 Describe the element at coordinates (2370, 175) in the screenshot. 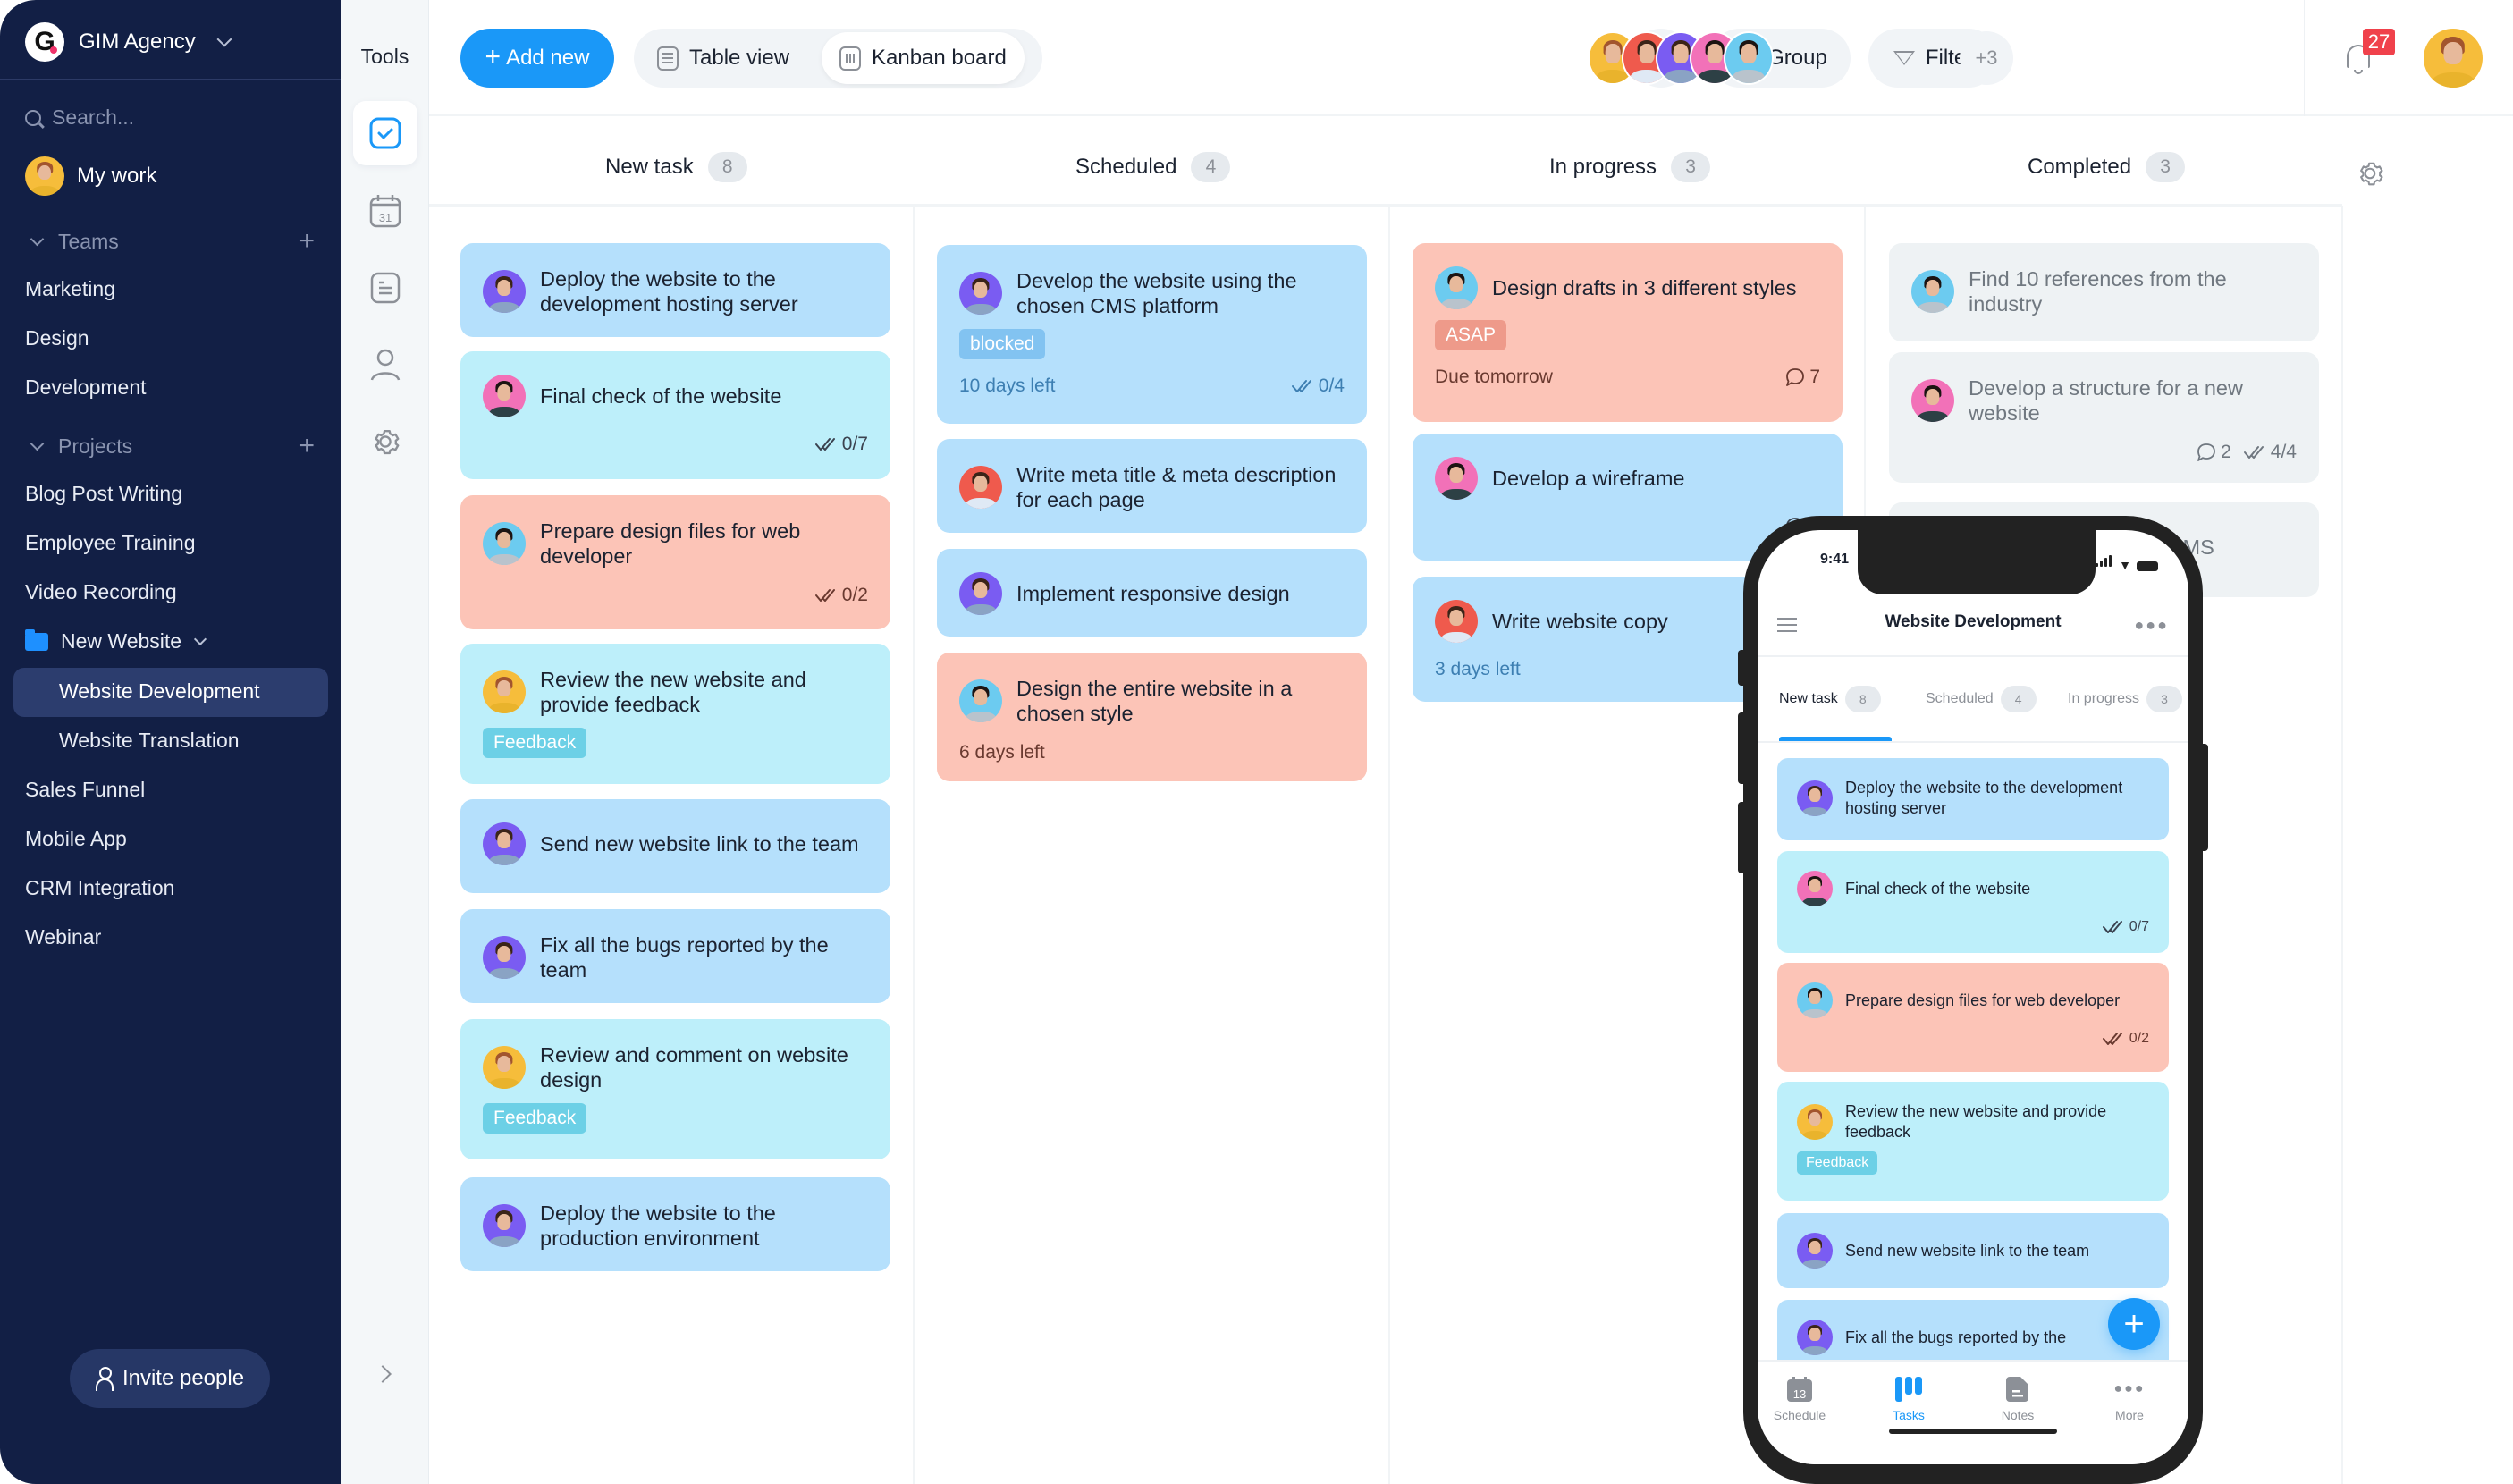

I see `board-settings-button` at that location.